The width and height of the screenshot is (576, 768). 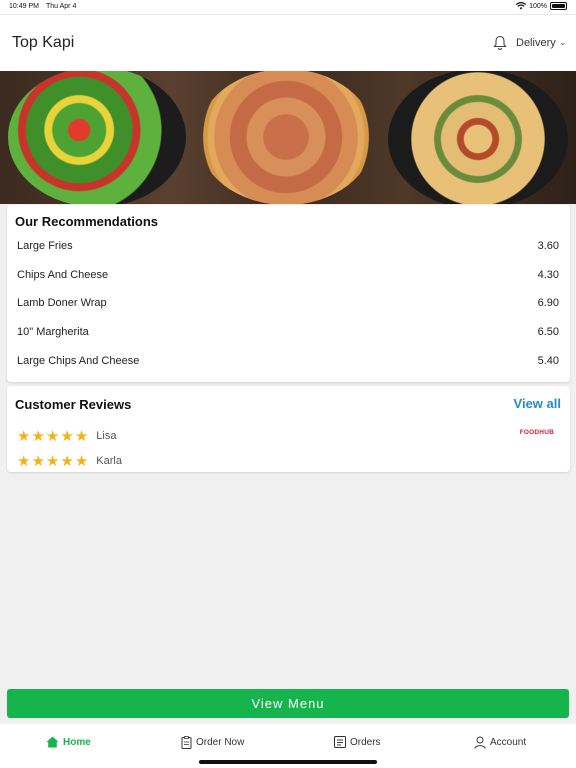 I want to click on home-indicator, so click(x=288, y=762).